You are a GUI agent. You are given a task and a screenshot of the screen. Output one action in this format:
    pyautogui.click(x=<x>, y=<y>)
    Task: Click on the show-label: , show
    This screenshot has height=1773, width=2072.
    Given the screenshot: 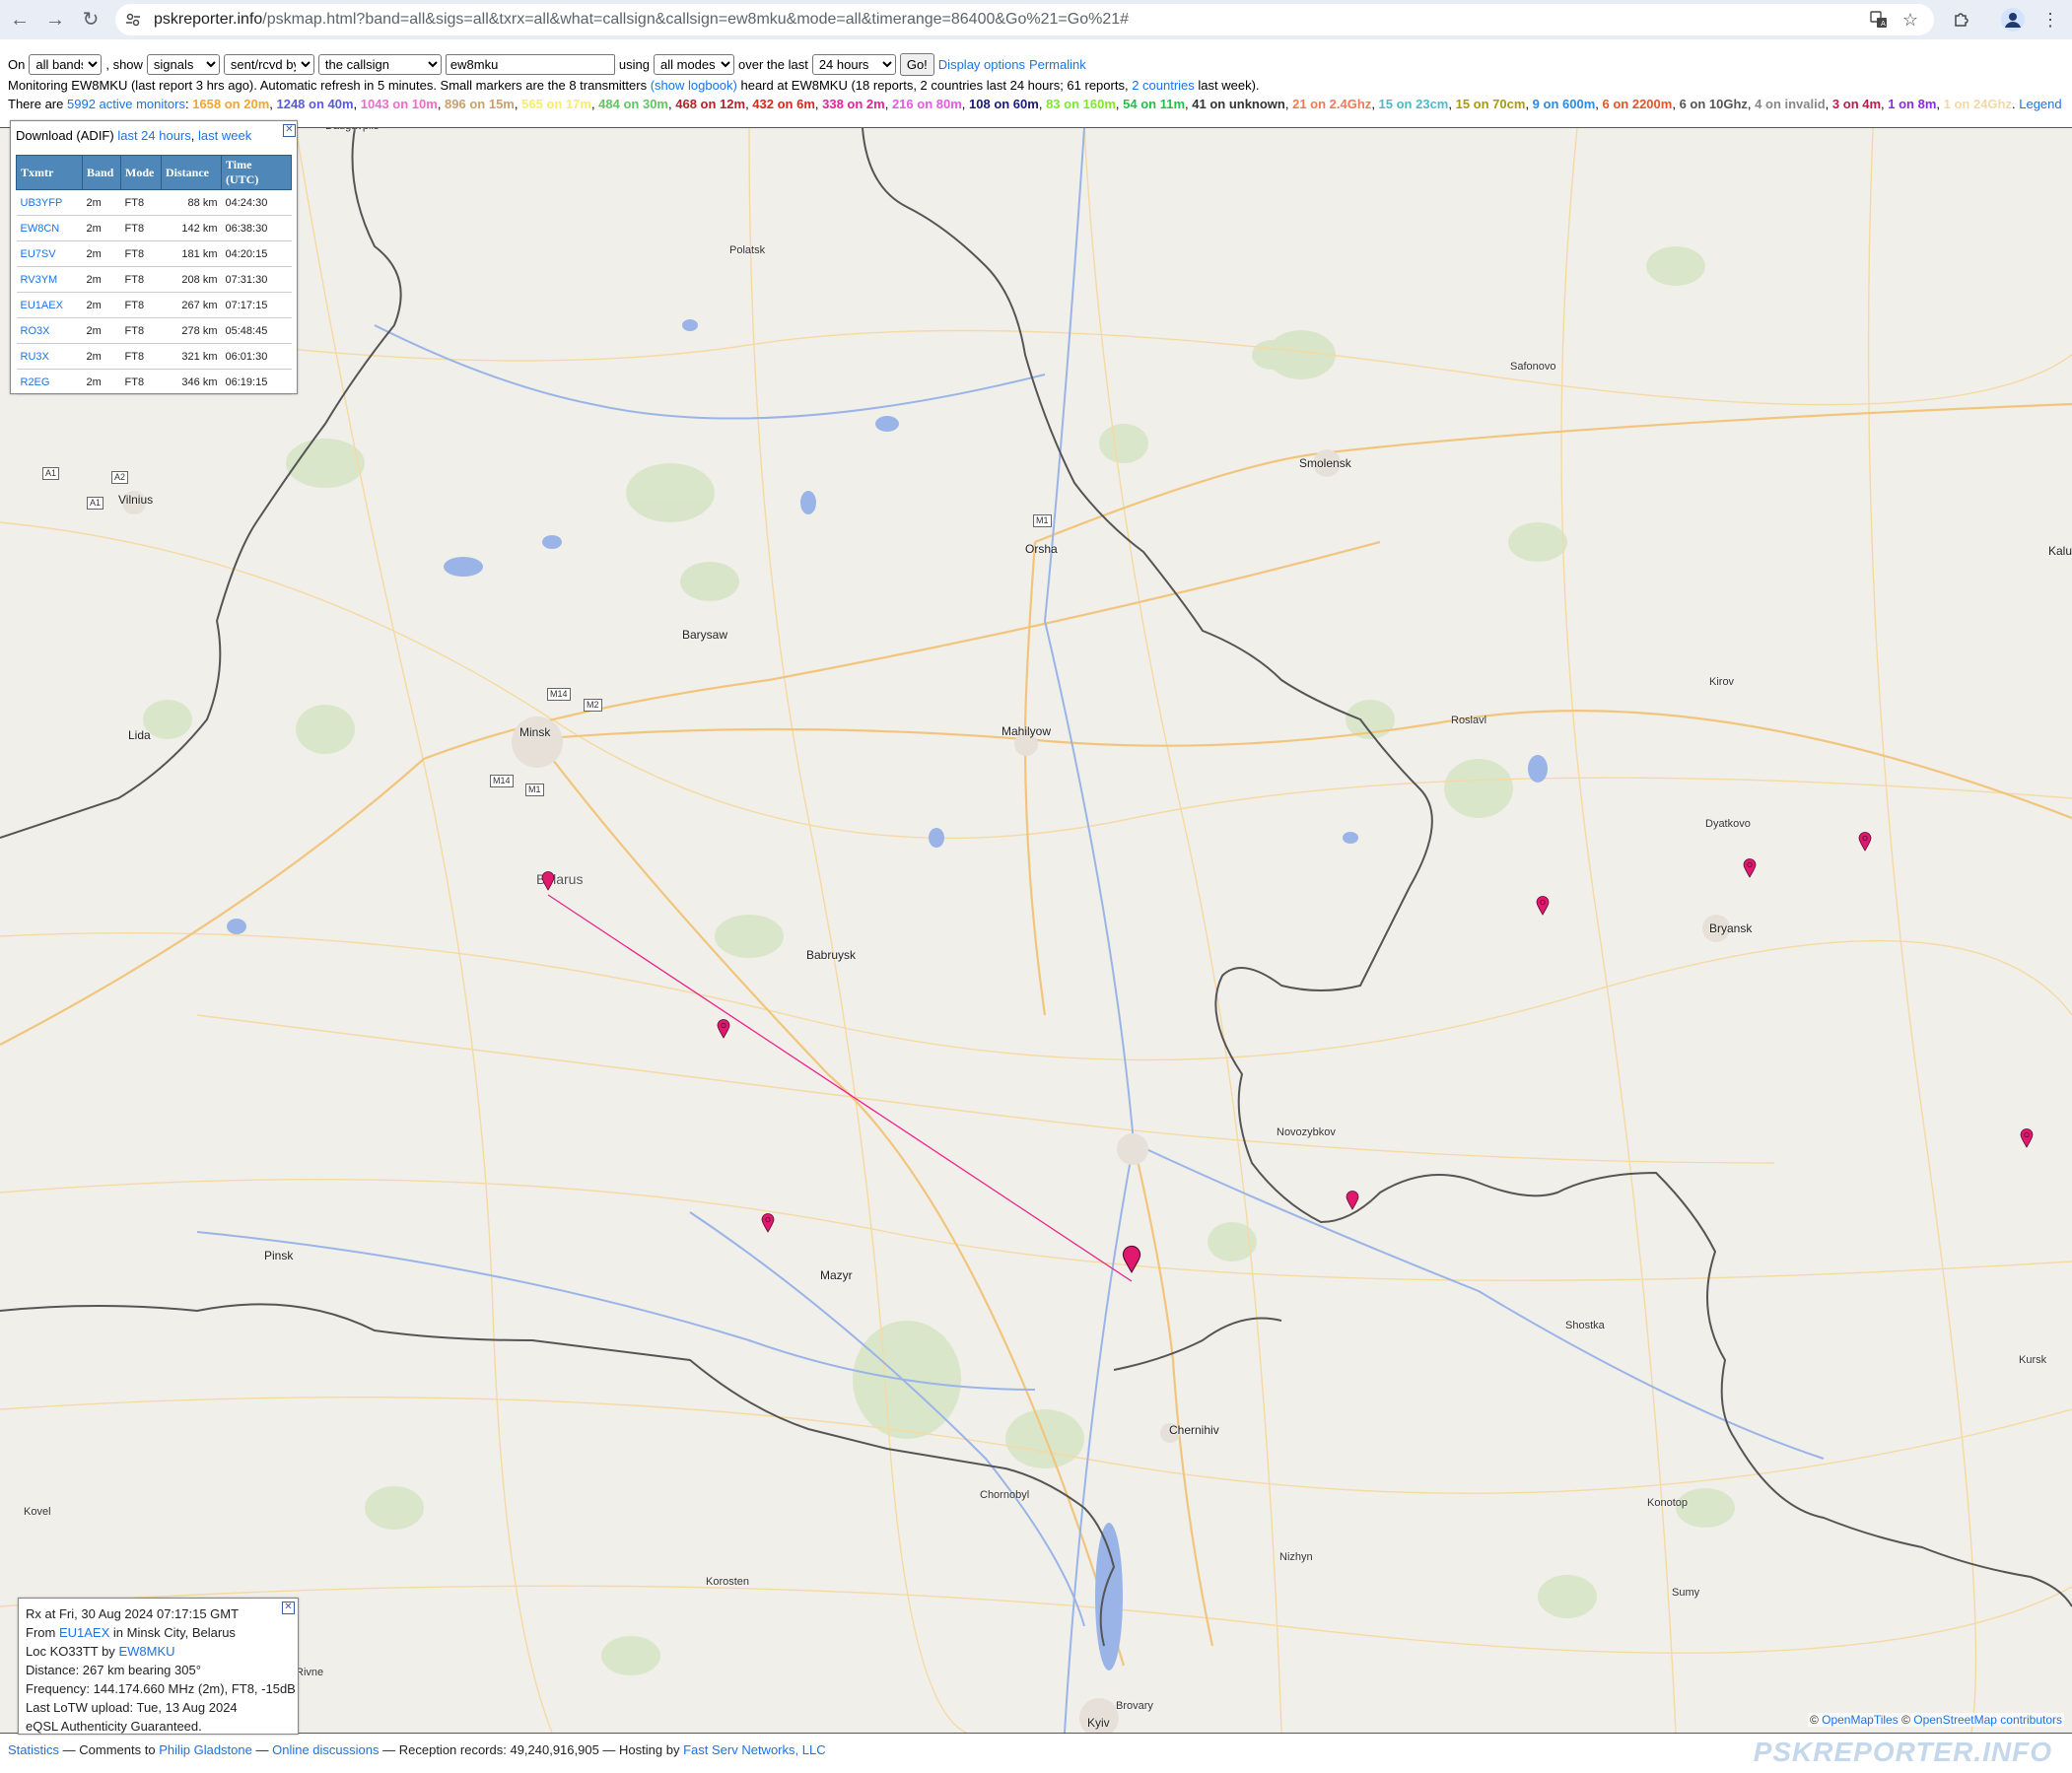 What is the action you would take?
    pyautogui.click(x=124, y=64)
    